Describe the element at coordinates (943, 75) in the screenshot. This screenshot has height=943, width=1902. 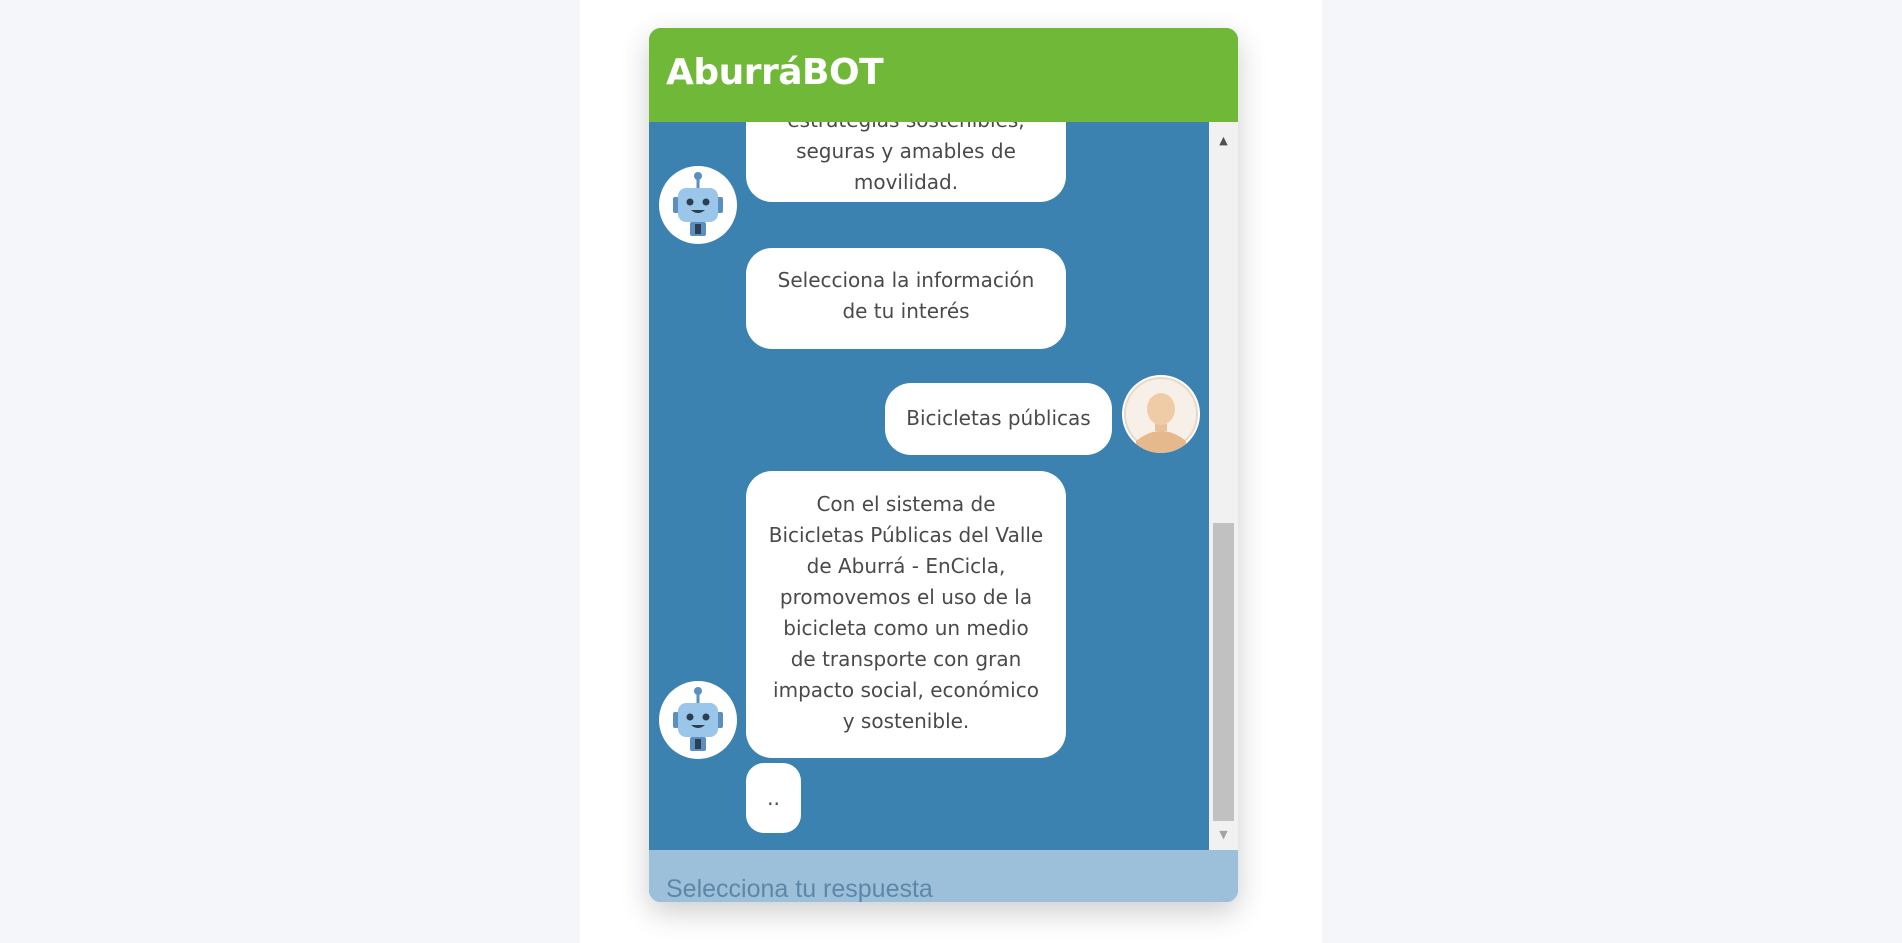
I see `chat-header: AburráBOT` at that location.